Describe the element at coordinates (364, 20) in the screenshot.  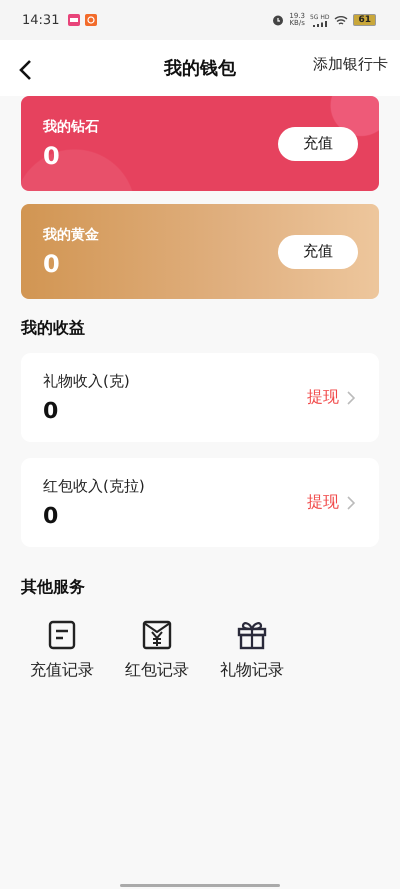
I see `battery-icon: 61` at that location.